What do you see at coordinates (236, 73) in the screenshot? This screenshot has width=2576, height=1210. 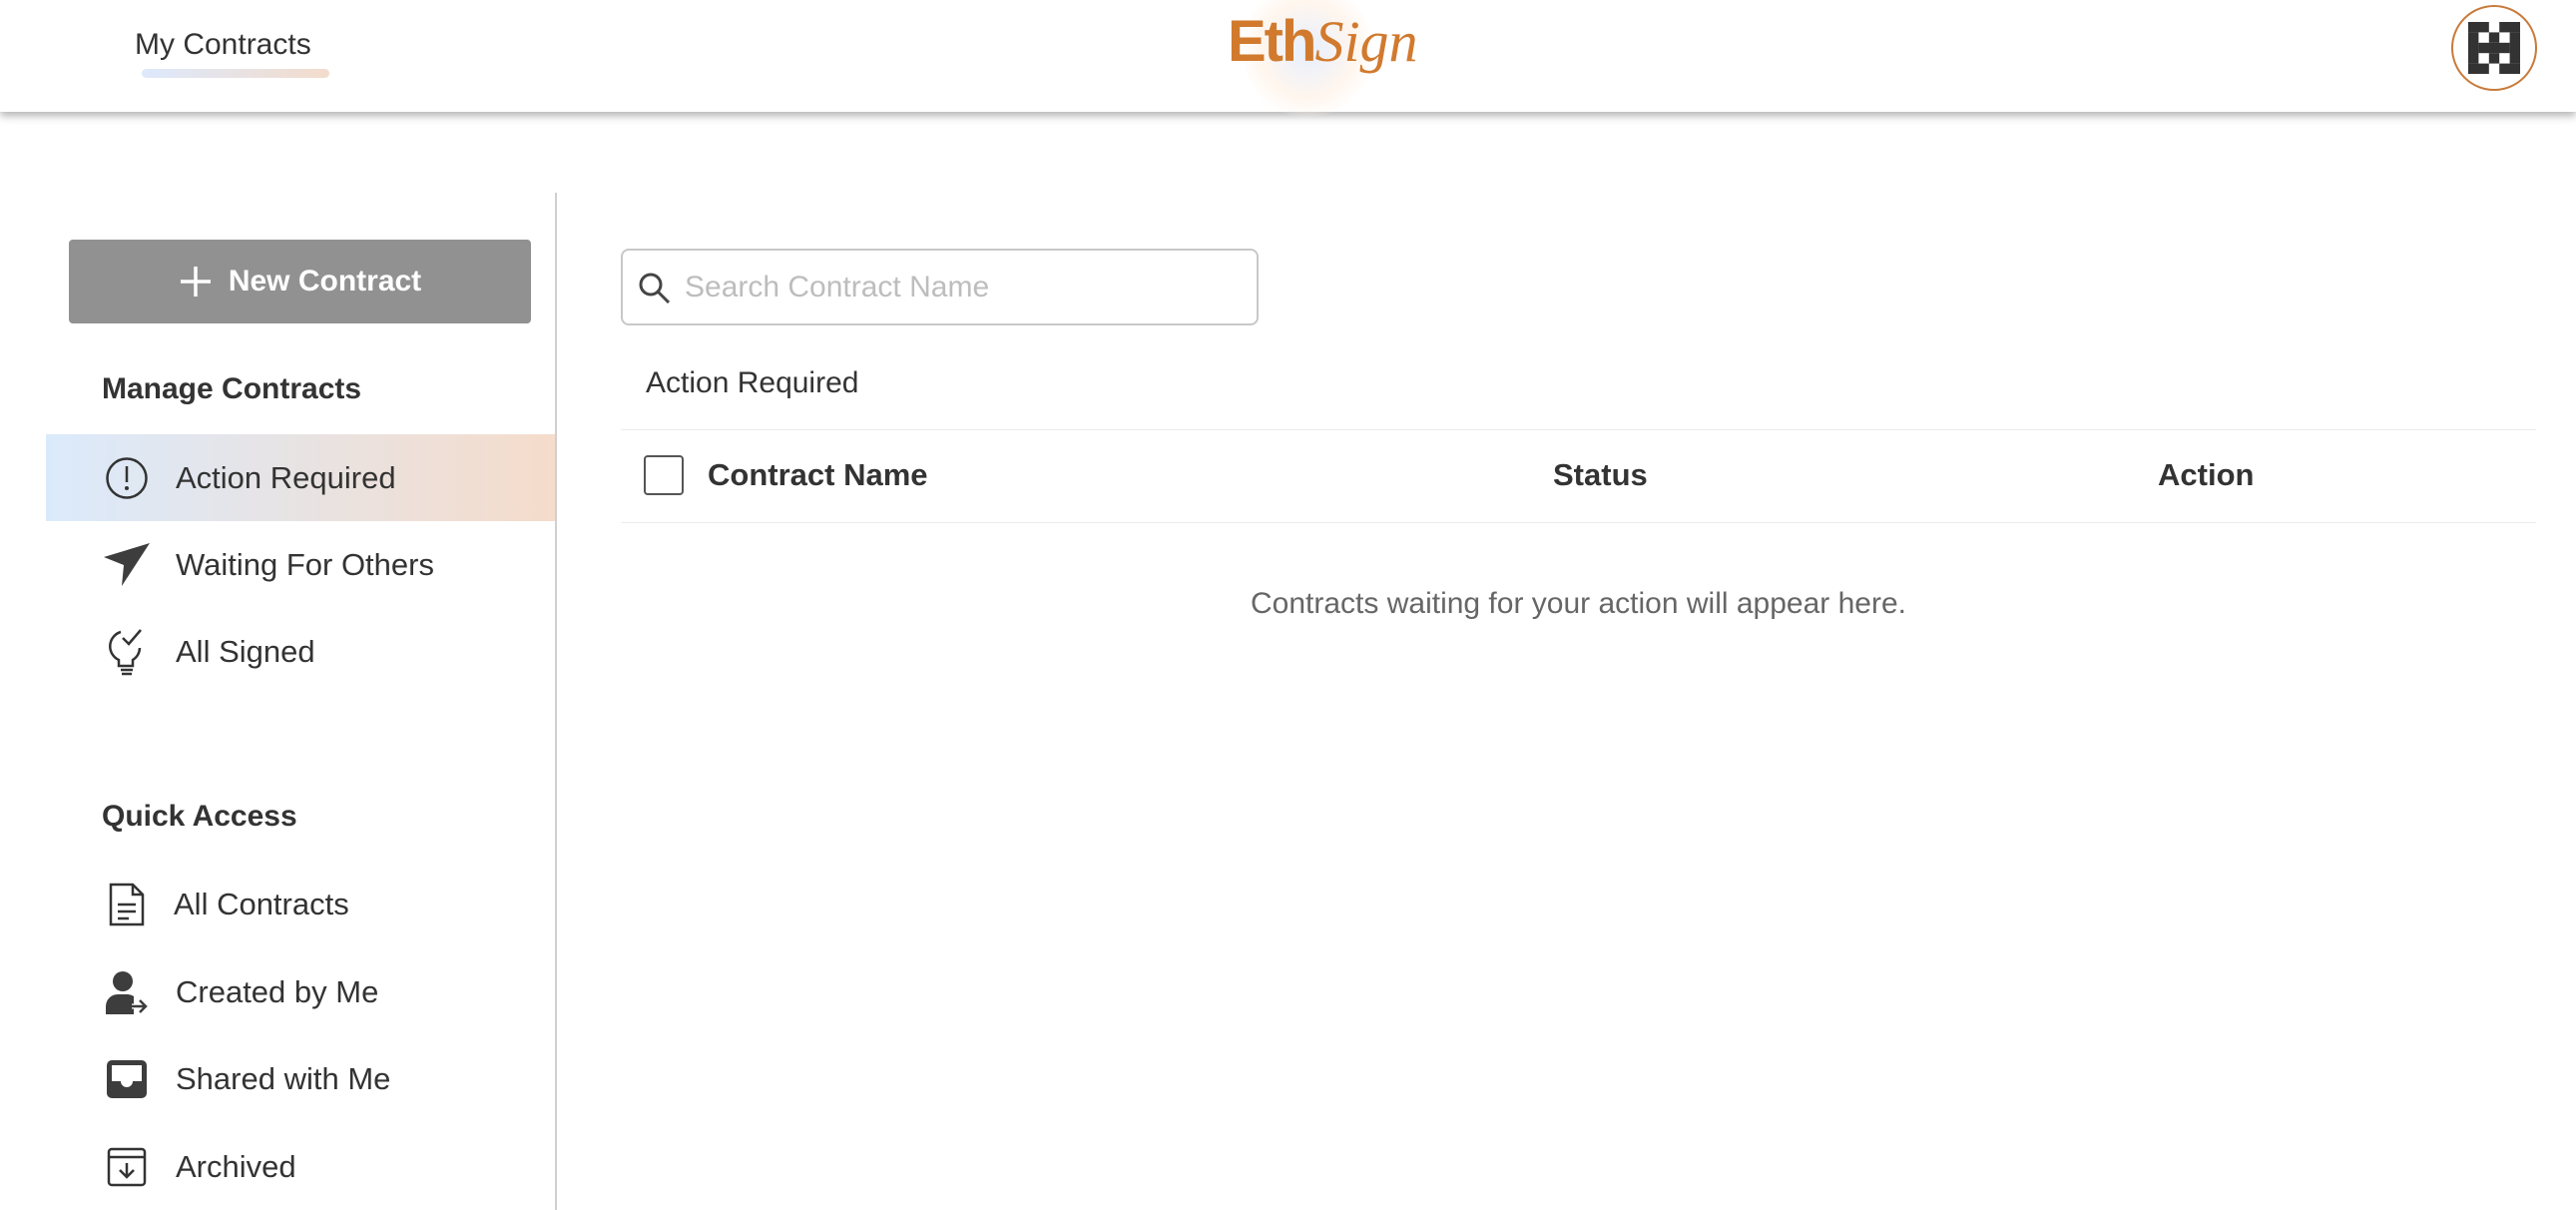 I see `active-tab-indicator` at bounding box center [236, 73].